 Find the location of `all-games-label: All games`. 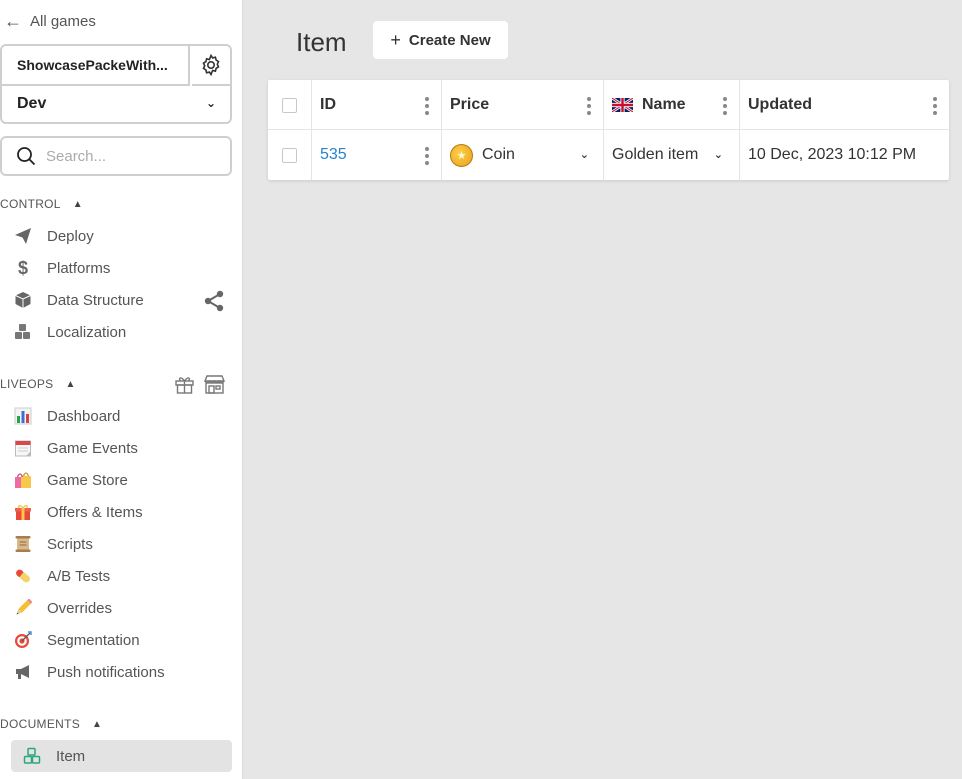

all-games-label: All games is located at coordinates (63, 21).